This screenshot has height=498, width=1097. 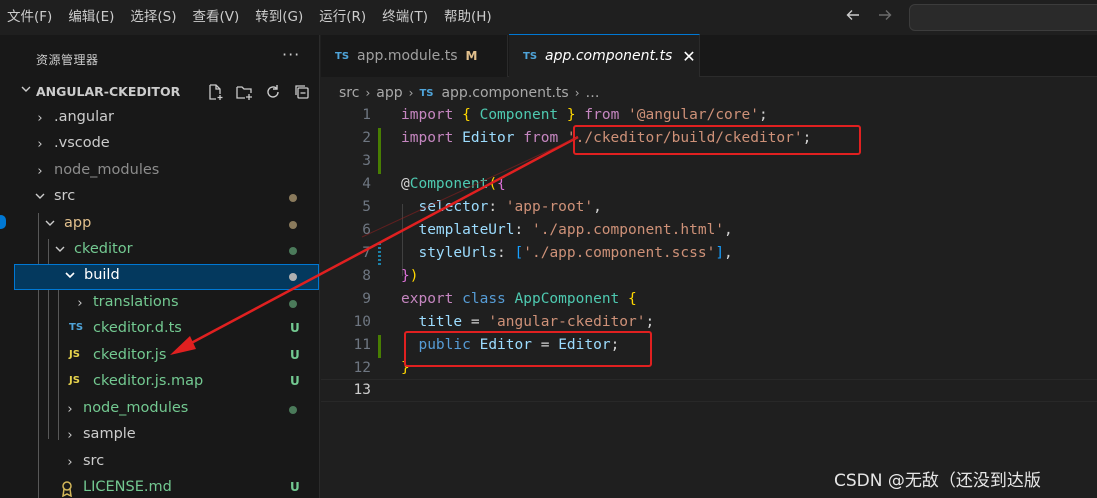 I want to click on tree-label: .angular, so click(x=84, y=117).